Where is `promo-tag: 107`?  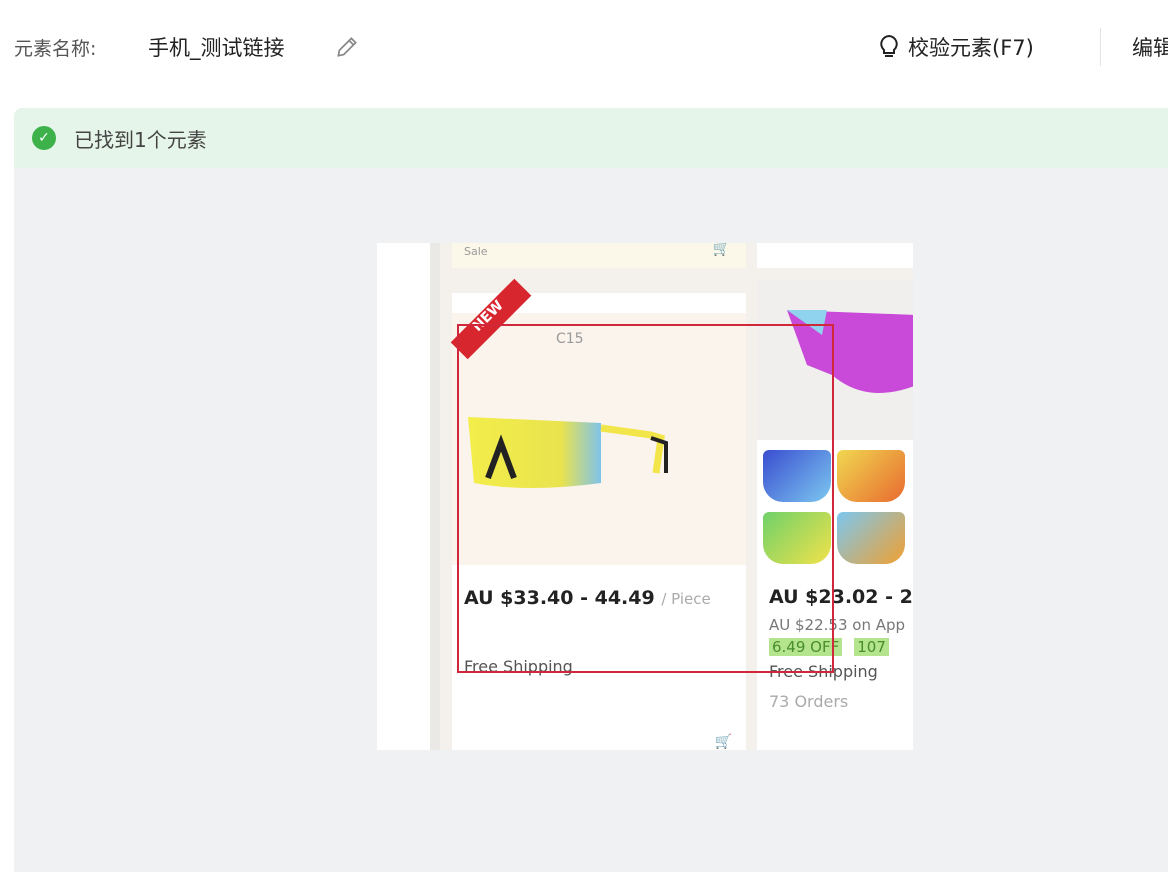 promo-tag: 107 is located at coordinates (871, 647).